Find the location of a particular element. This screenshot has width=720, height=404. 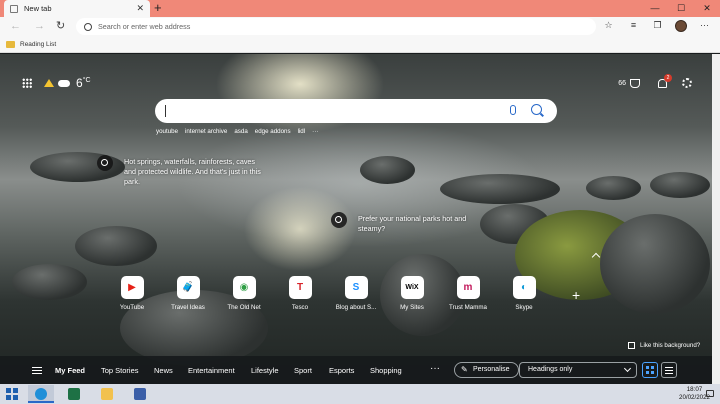

list-view-icon is located at coordinates (669, 370).